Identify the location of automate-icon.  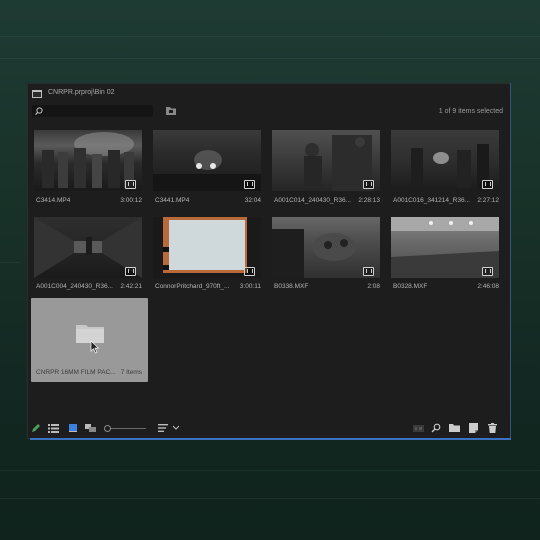
(418, 428).